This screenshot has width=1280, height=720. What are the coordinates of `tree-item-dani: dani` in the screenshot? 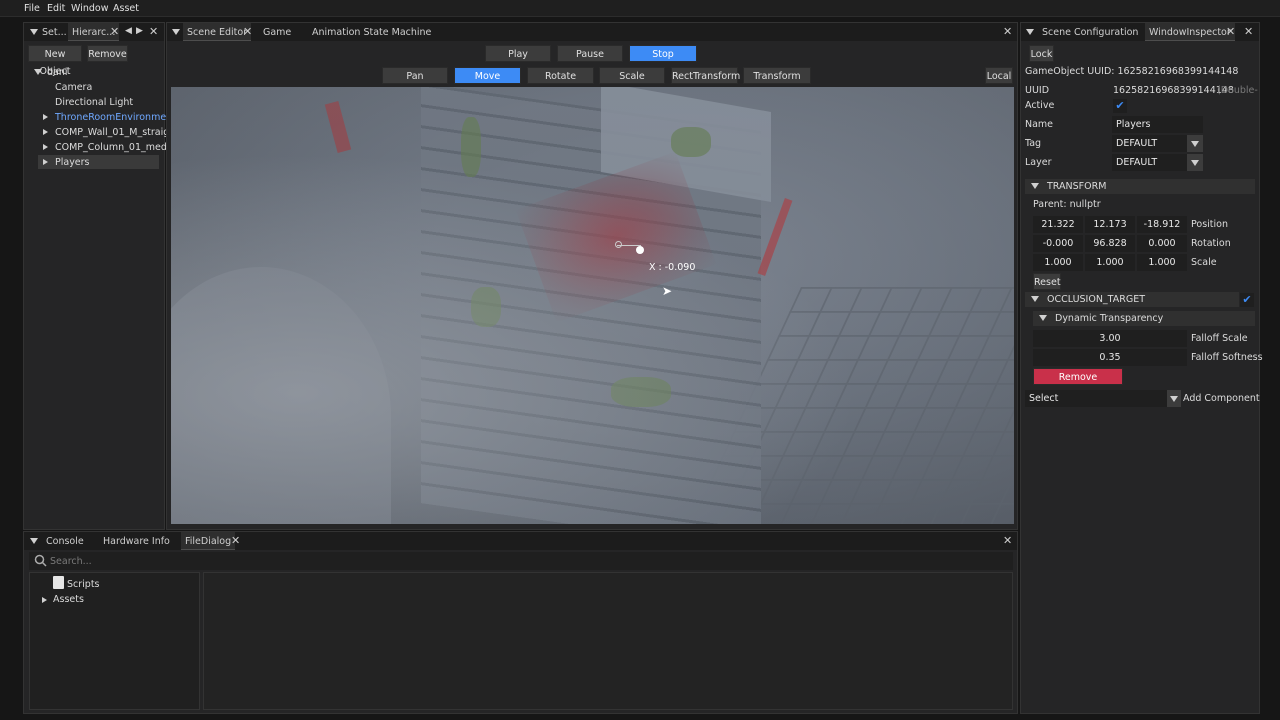 It's located at (57, 72).